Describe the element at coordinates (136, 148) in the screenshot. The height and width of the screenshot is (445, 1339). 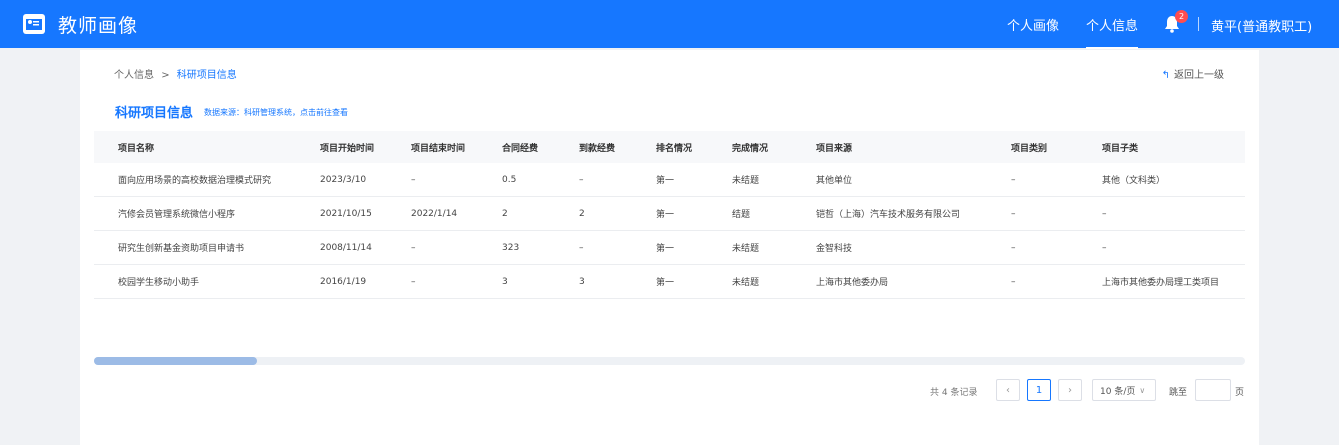
I see `col-project-name: 项目名称` at that location.